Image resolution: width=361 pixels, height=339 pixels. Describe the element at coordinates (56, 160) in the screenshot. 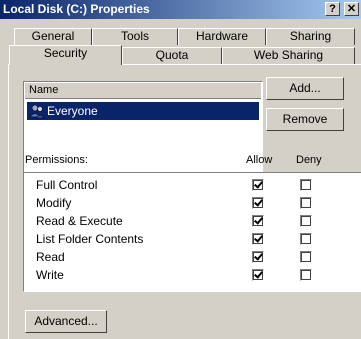

I see `permissions-label: Permissions:` at that location.